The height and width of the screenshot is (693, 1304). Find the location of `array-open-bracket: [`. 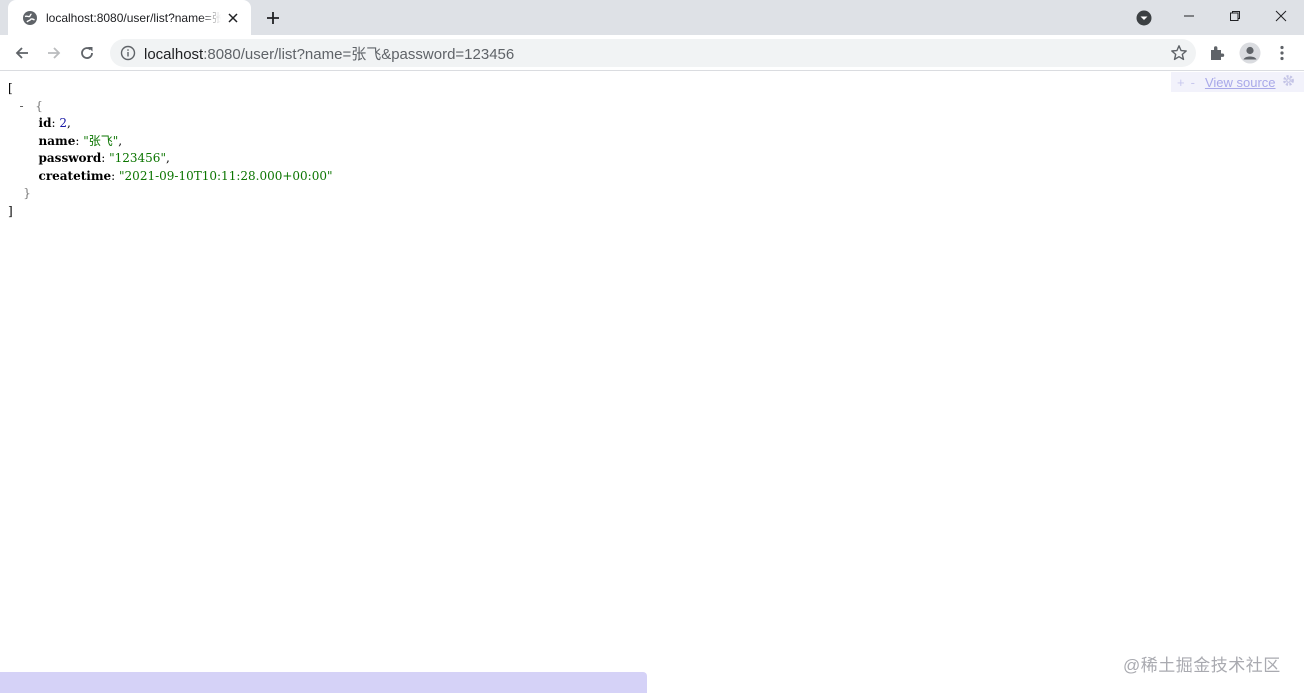

array-open-bracket: [ is located at coordinates (10, 88).